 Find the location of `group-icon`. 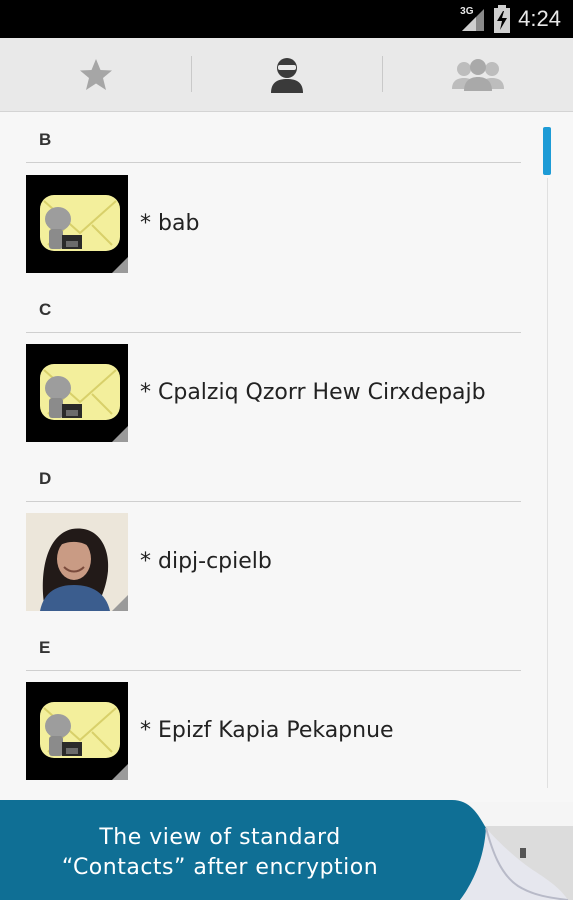

group-icon is located at coordinates (478, 74).